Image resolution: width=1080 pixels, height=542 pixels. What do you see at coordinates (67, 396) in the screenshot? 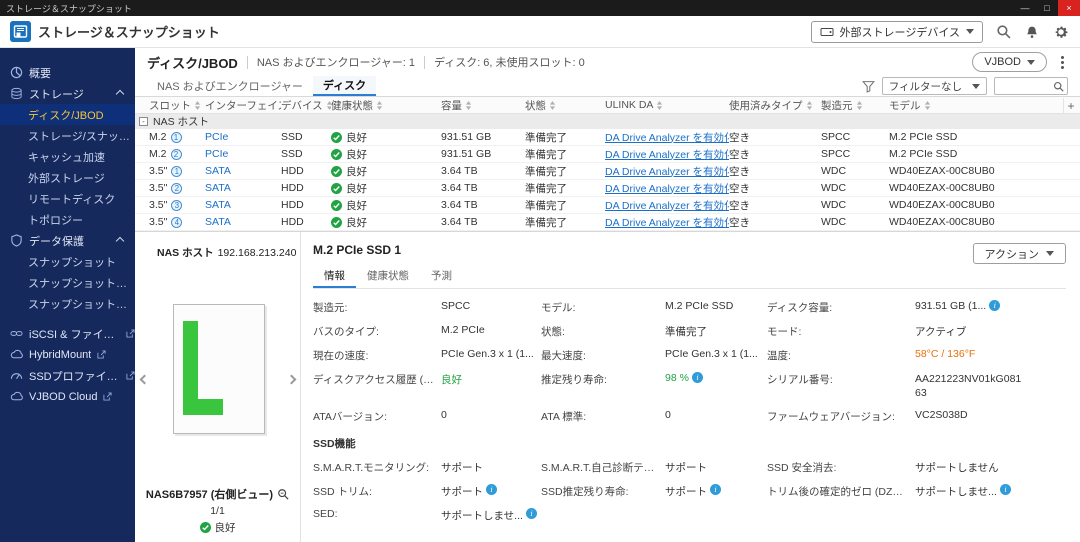
I see `sidebar-item-vjbod-cloud: VJBOD Cloud` at bounding box center [67, 396].